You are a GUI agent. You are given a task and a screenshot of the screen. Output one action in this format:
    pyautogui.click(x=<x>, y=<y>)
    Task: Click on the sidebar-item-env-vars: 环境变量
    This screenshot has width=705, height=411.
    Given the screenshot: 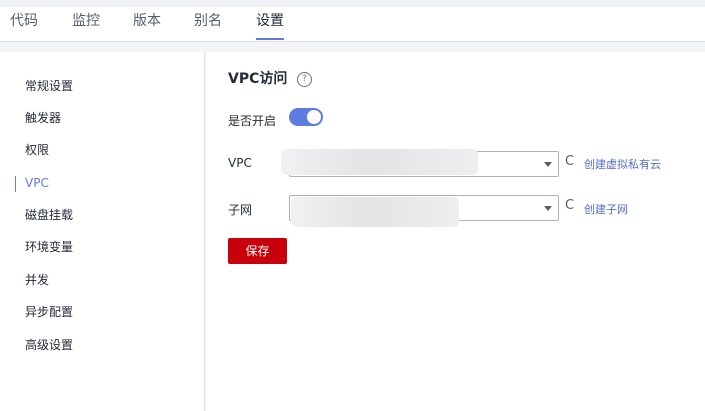 What is the action you would take?
    pyautogui.click(x=102, y=247)
    